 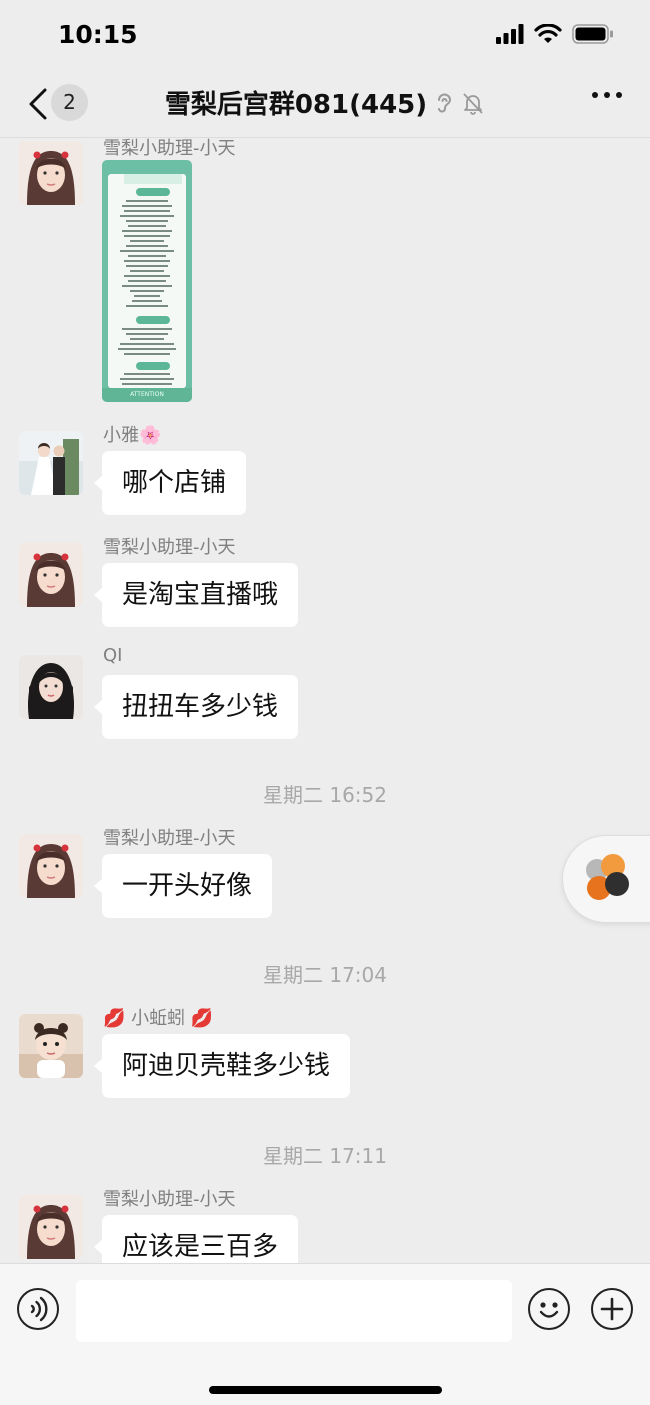 I want to click on message-bubble: 扭扭车多少钱, so click(x=196, y=707).